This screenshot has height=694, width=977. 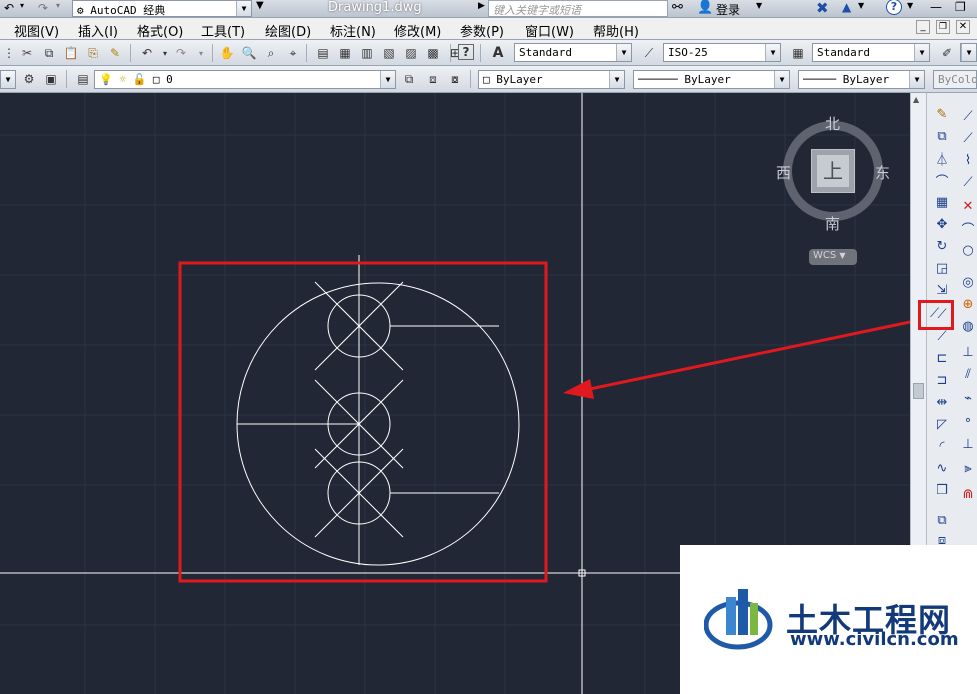 I want to click on login-dropdown-icon: ▼, so click(x=759, y=5).